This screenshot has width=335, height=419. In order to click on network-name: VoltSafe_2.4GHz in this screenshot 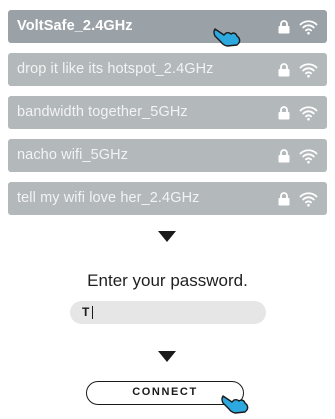, I will do `click(75, 26)`.